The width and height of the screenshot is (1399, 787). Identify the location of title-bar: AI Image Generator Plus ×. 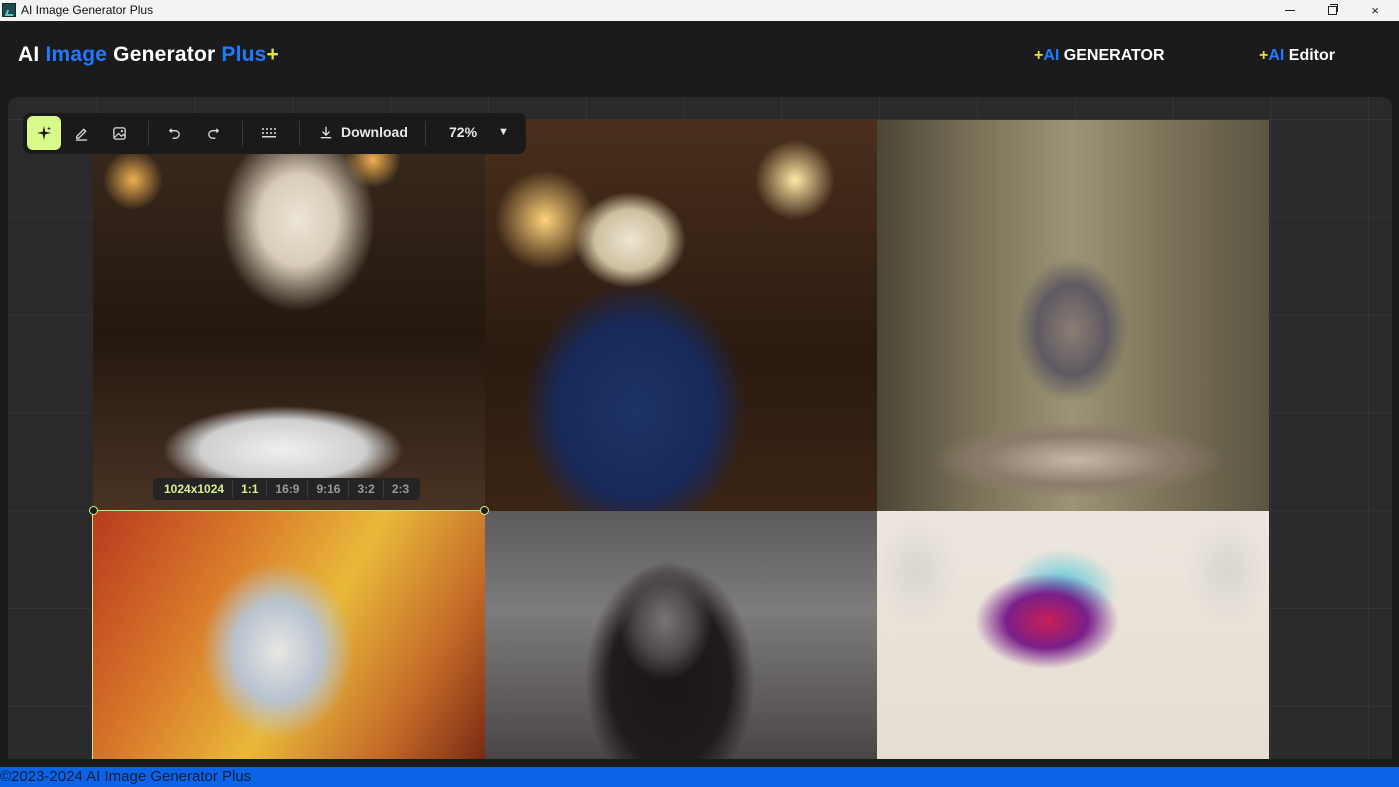
(699, 10).